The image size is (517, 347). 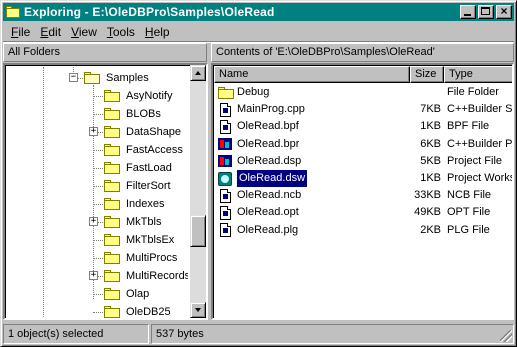 What do you see at coordinates (138, 186) in the screenshot?
I see `tree-item-filtersort: FilterSort` at bounding box center [138, 186].